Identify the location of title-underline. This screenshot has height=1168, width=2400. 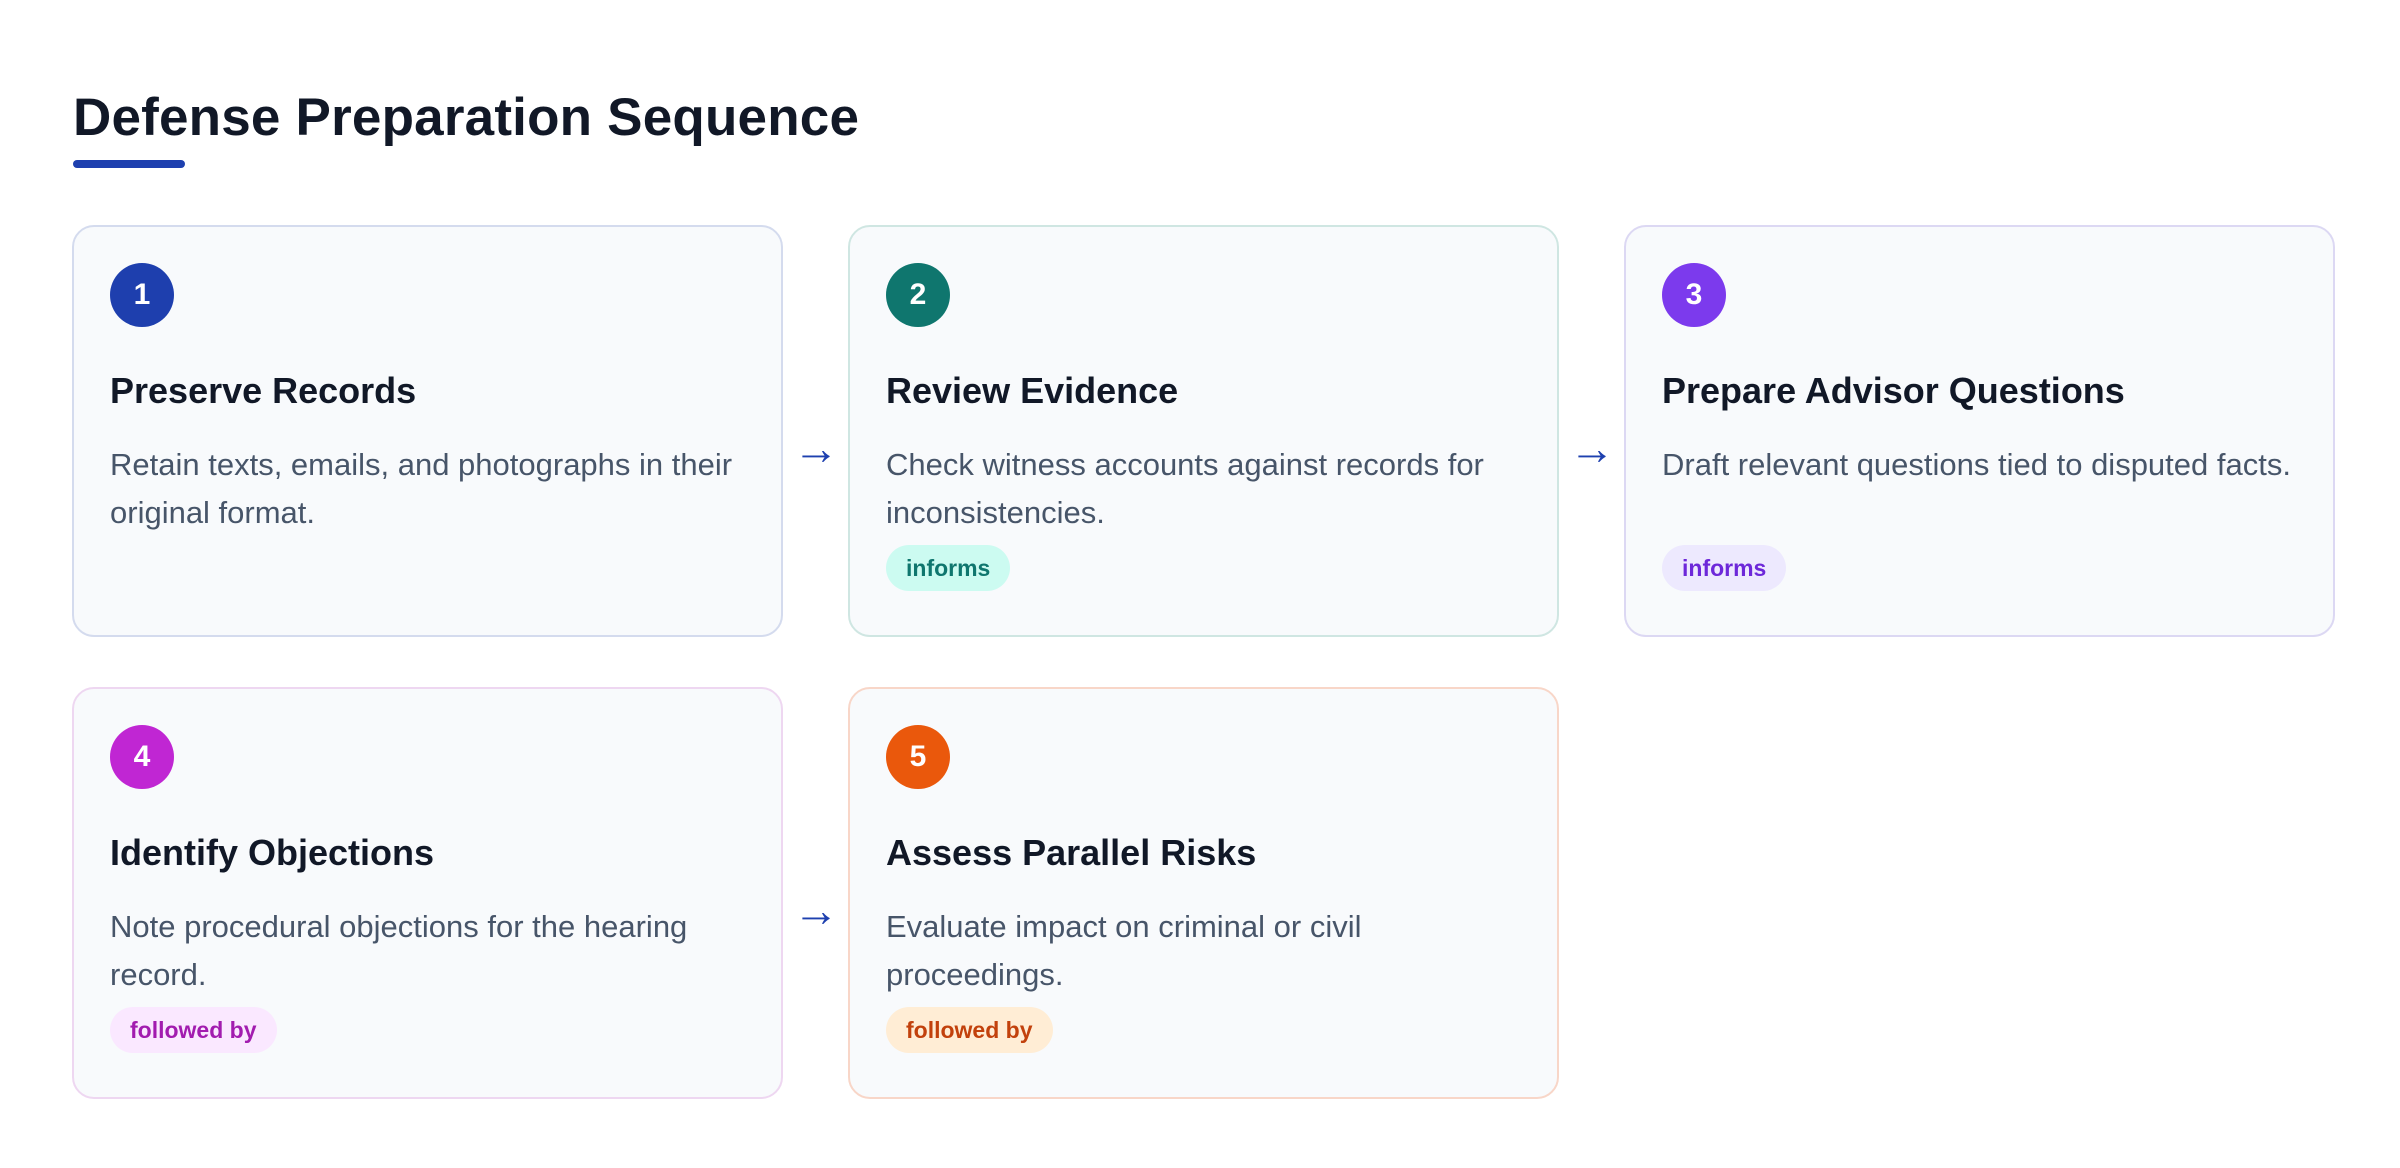
(129, 164).